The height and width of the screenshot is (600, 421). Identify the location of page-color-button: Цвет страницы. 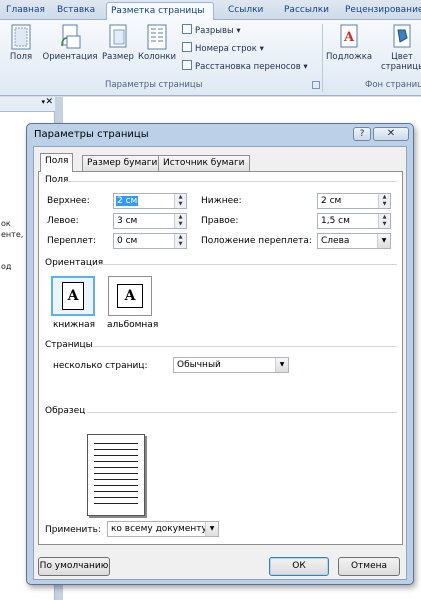
(401, 48).